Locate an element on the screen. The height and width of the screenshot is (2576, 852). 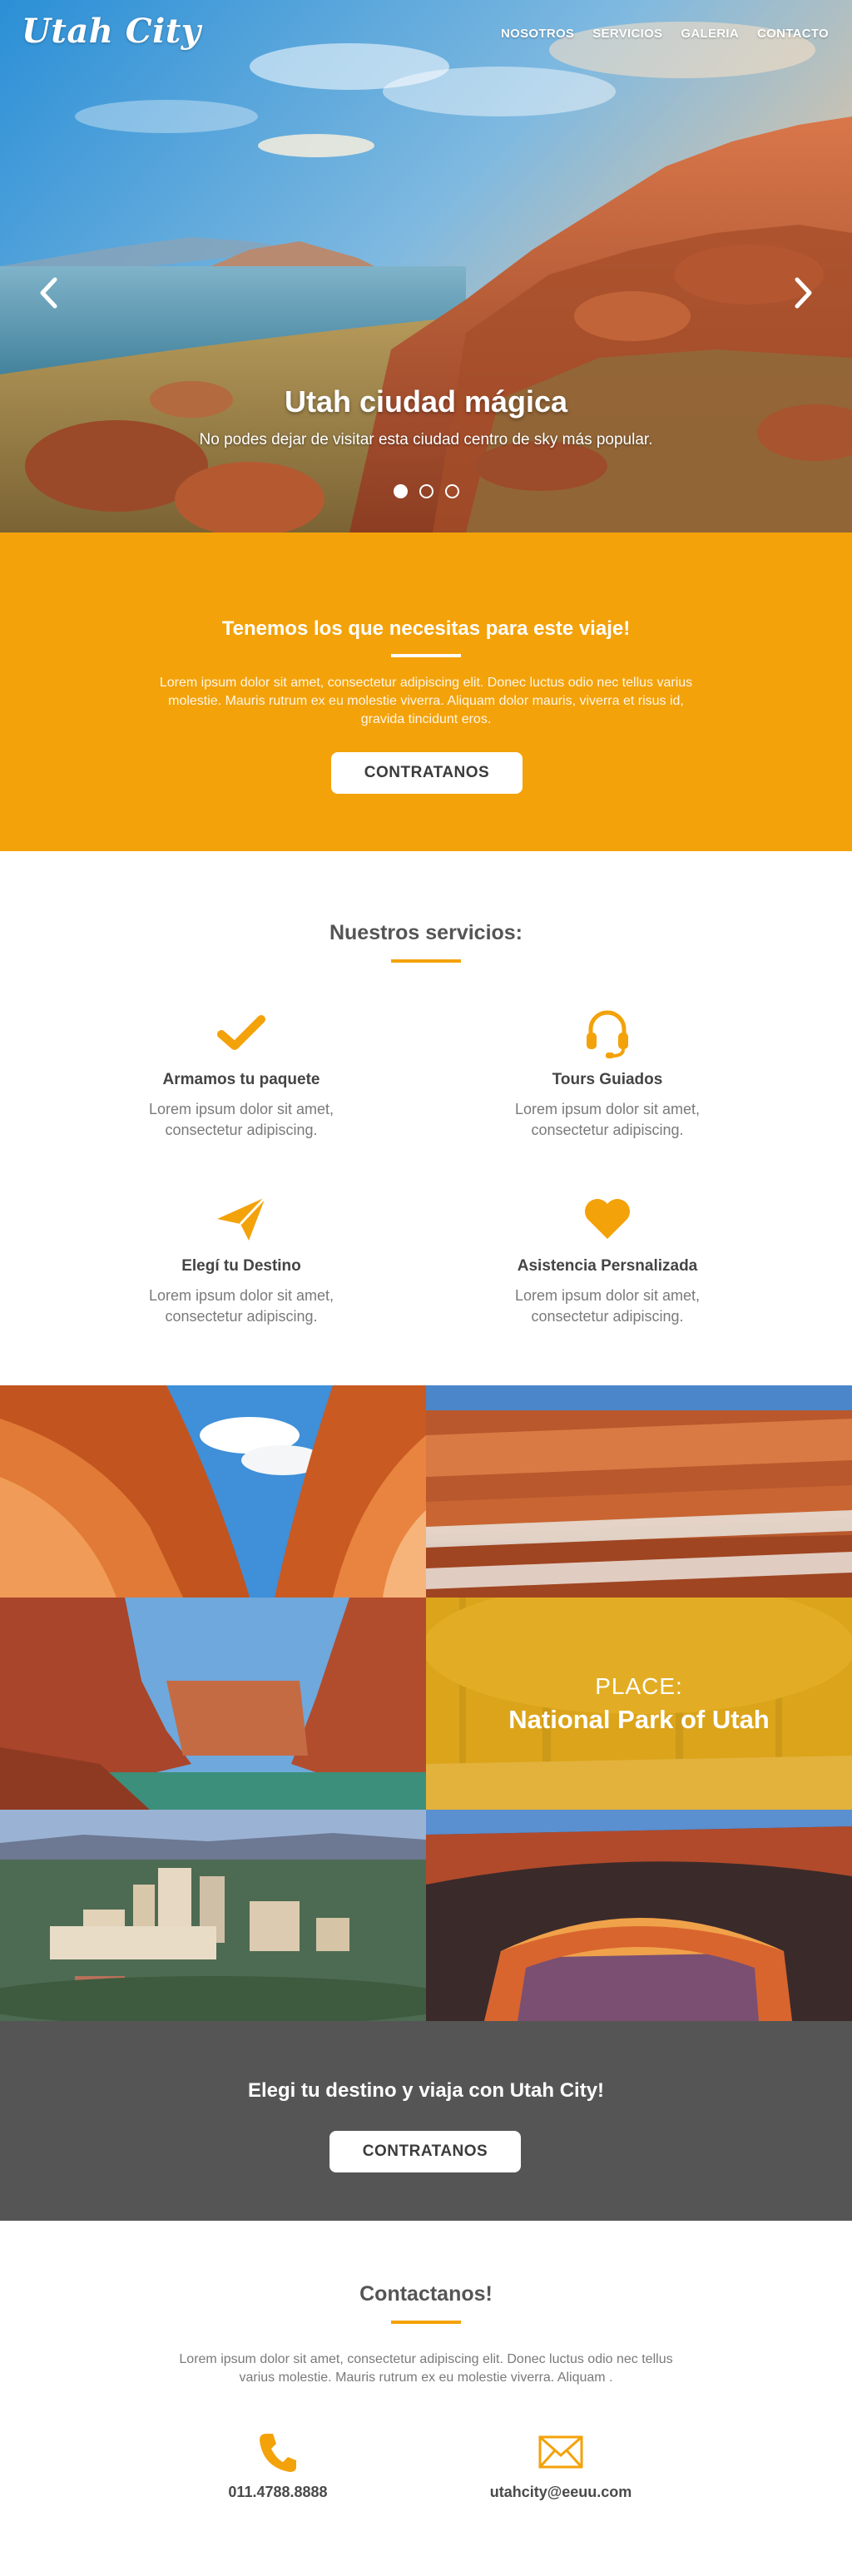
hero-title: Utah ciudad mágica is located at coordinates (426, 401).